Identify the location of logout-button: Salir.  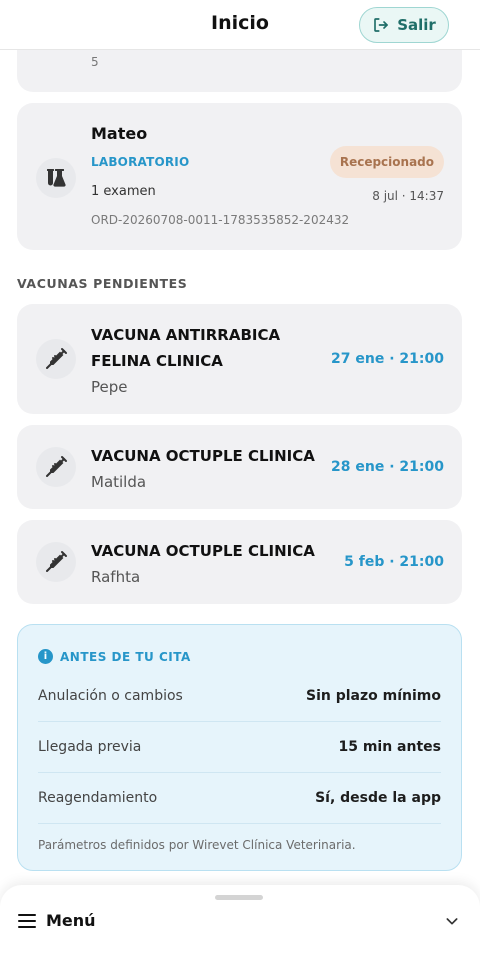
(404, 25).